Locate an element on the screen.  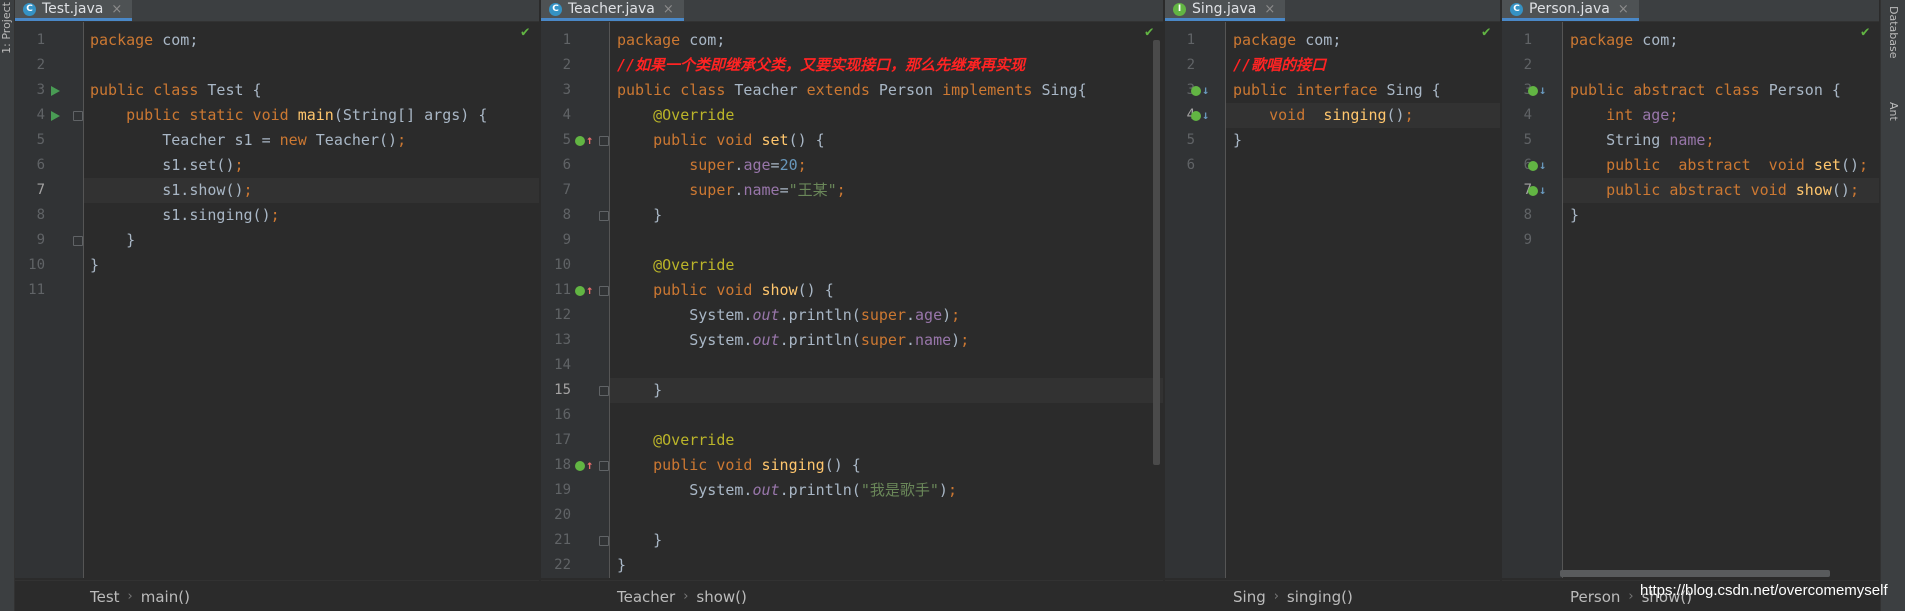
code-line: public abstract void set(); is located at coordinates (1719, 165).